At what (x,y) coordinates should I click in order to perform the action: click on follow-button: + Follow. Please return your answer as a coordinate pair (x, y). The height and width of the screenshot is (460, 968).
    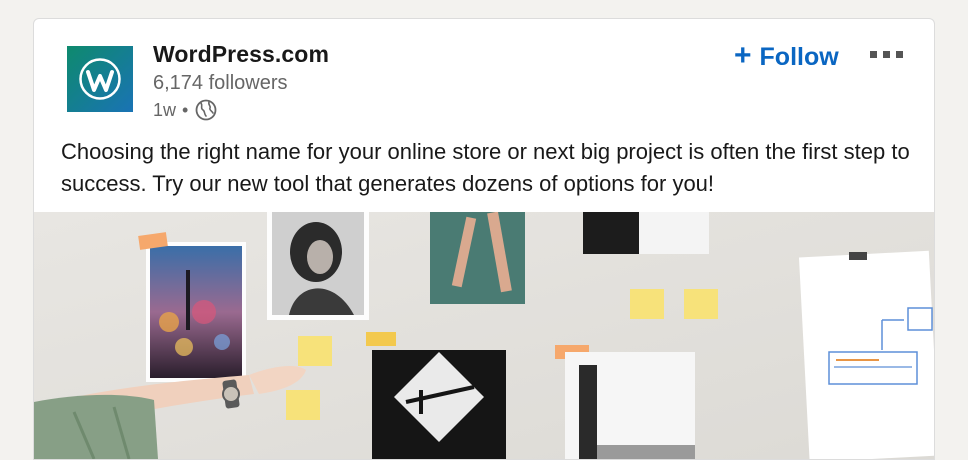
    Looking at the image, I should click on (786, 57).